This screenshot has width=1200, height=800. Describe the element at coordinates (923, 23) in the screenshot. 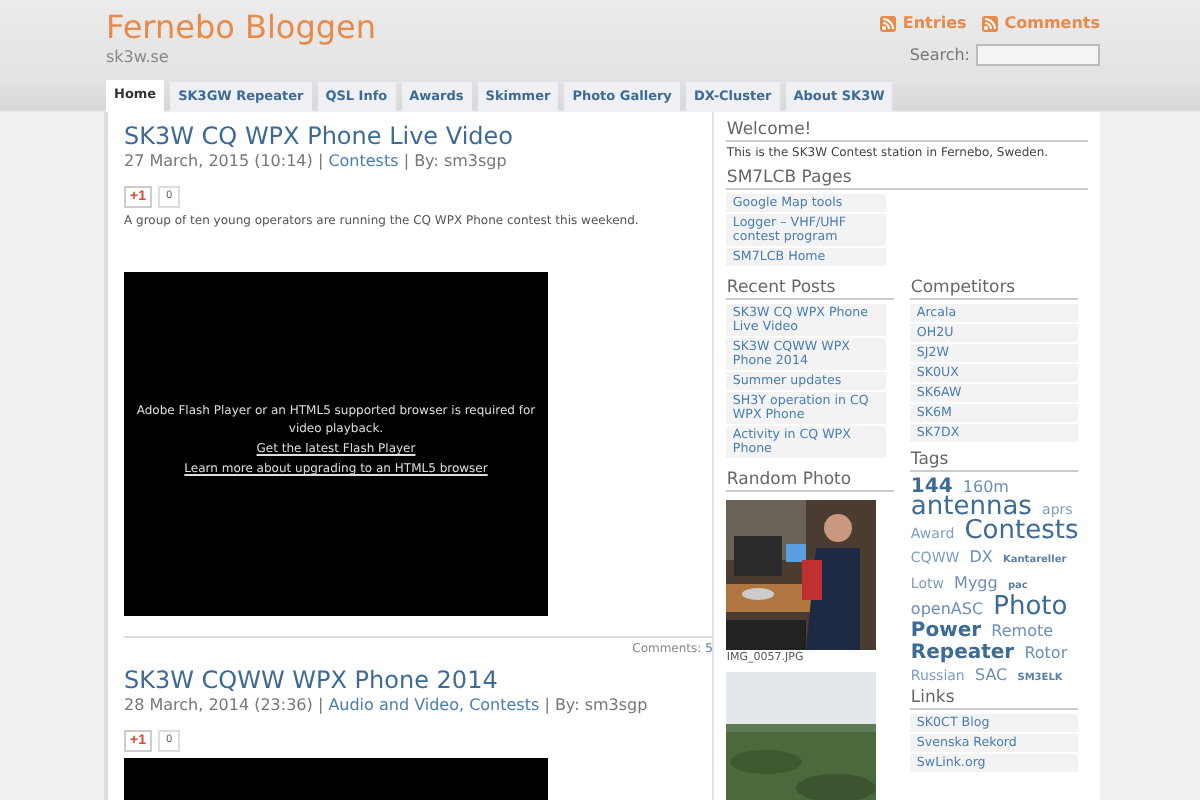

I see `feed-link: Entries` at that location.